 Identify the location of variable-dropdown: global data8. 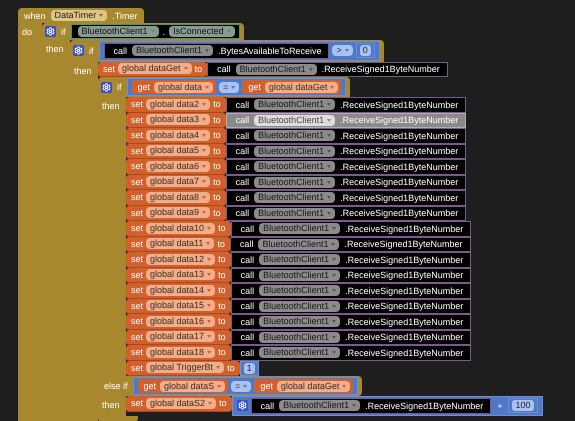
(178, 197).